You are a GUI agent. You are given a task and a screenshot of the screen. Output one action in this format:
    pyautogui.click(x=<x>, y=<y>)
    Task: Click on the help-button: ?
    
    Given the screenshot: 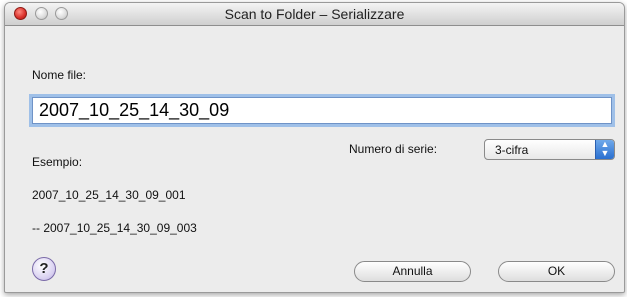 What is the action you would take?
    pyautogui.click(x=44, y=269)
    